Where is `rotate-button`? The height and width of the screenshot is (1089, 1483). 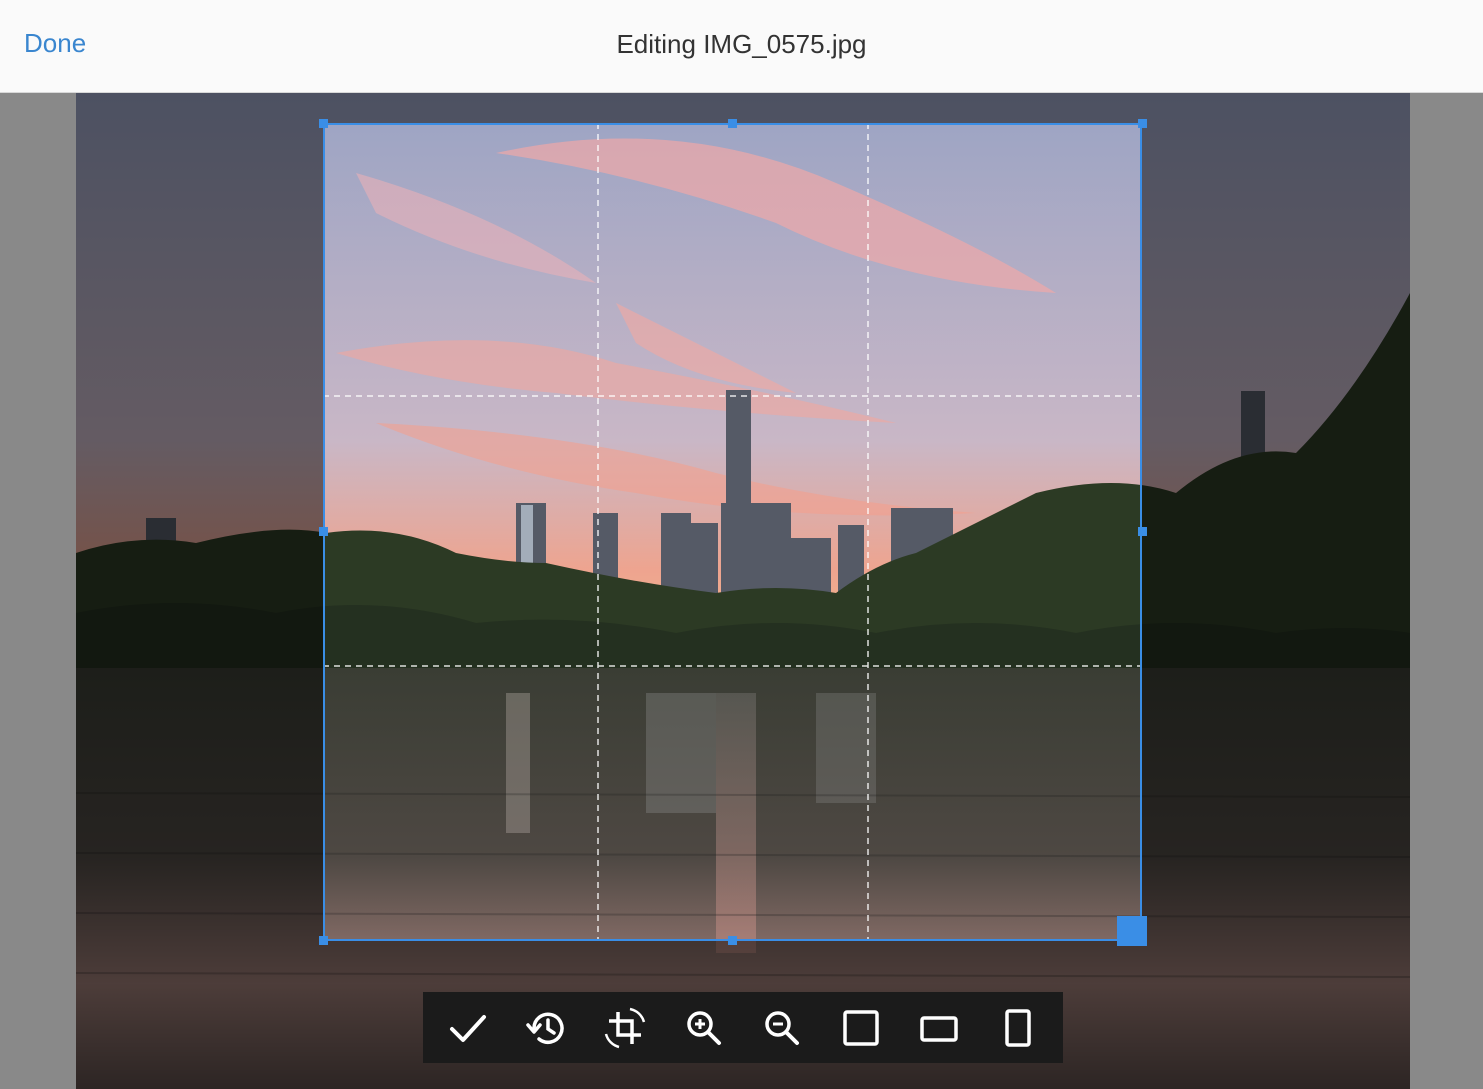
rotate-button is located at coordinates (625, 1028).